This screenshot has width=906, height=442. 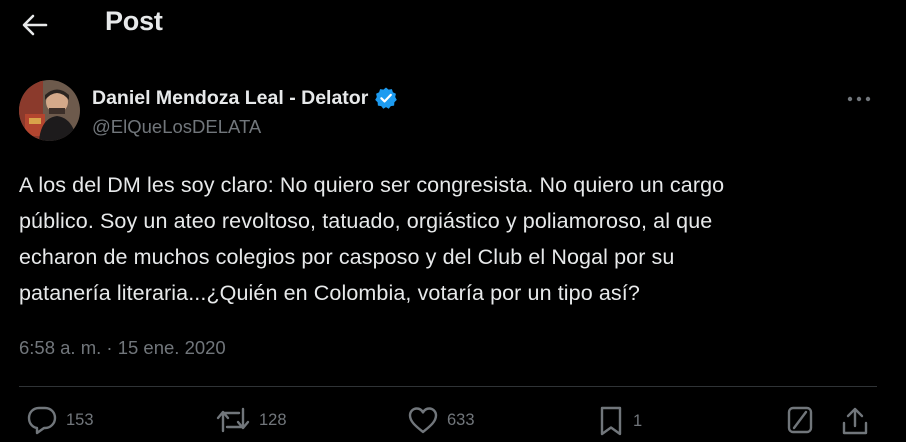 What do you see at coordinates (122, 348) in the screenshot?
I see `tweet-timestamp: 6:58 a. m. · 15 ene. 2020` at bounding box center [122, 348].